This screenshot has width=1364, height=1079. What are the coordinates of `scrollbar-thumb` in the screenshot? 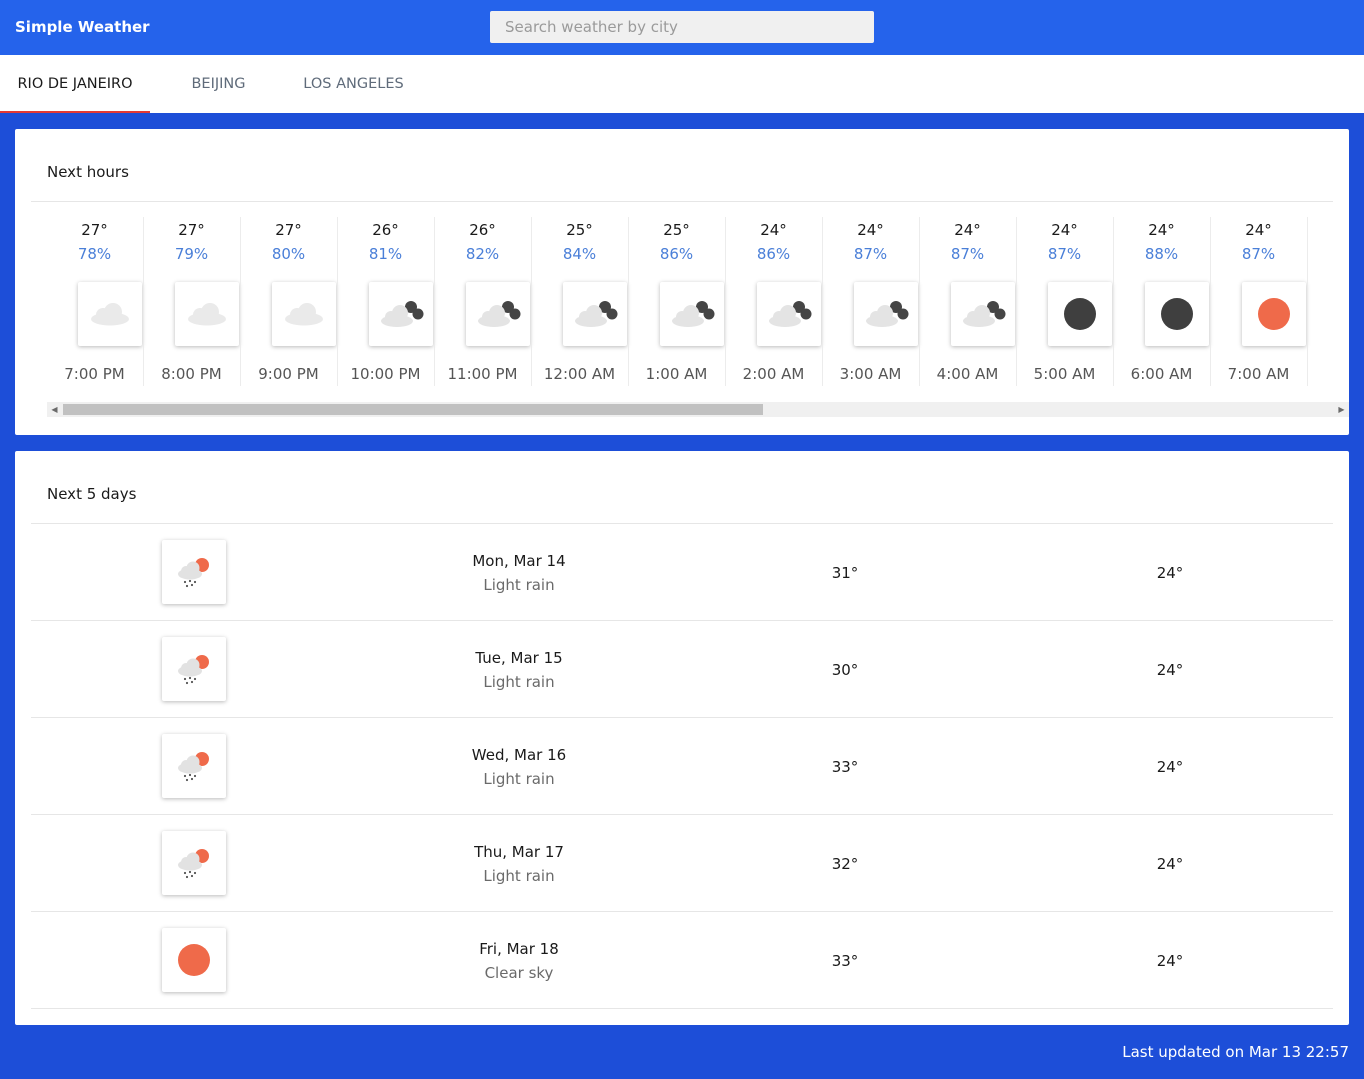 It's located at (413, 409).